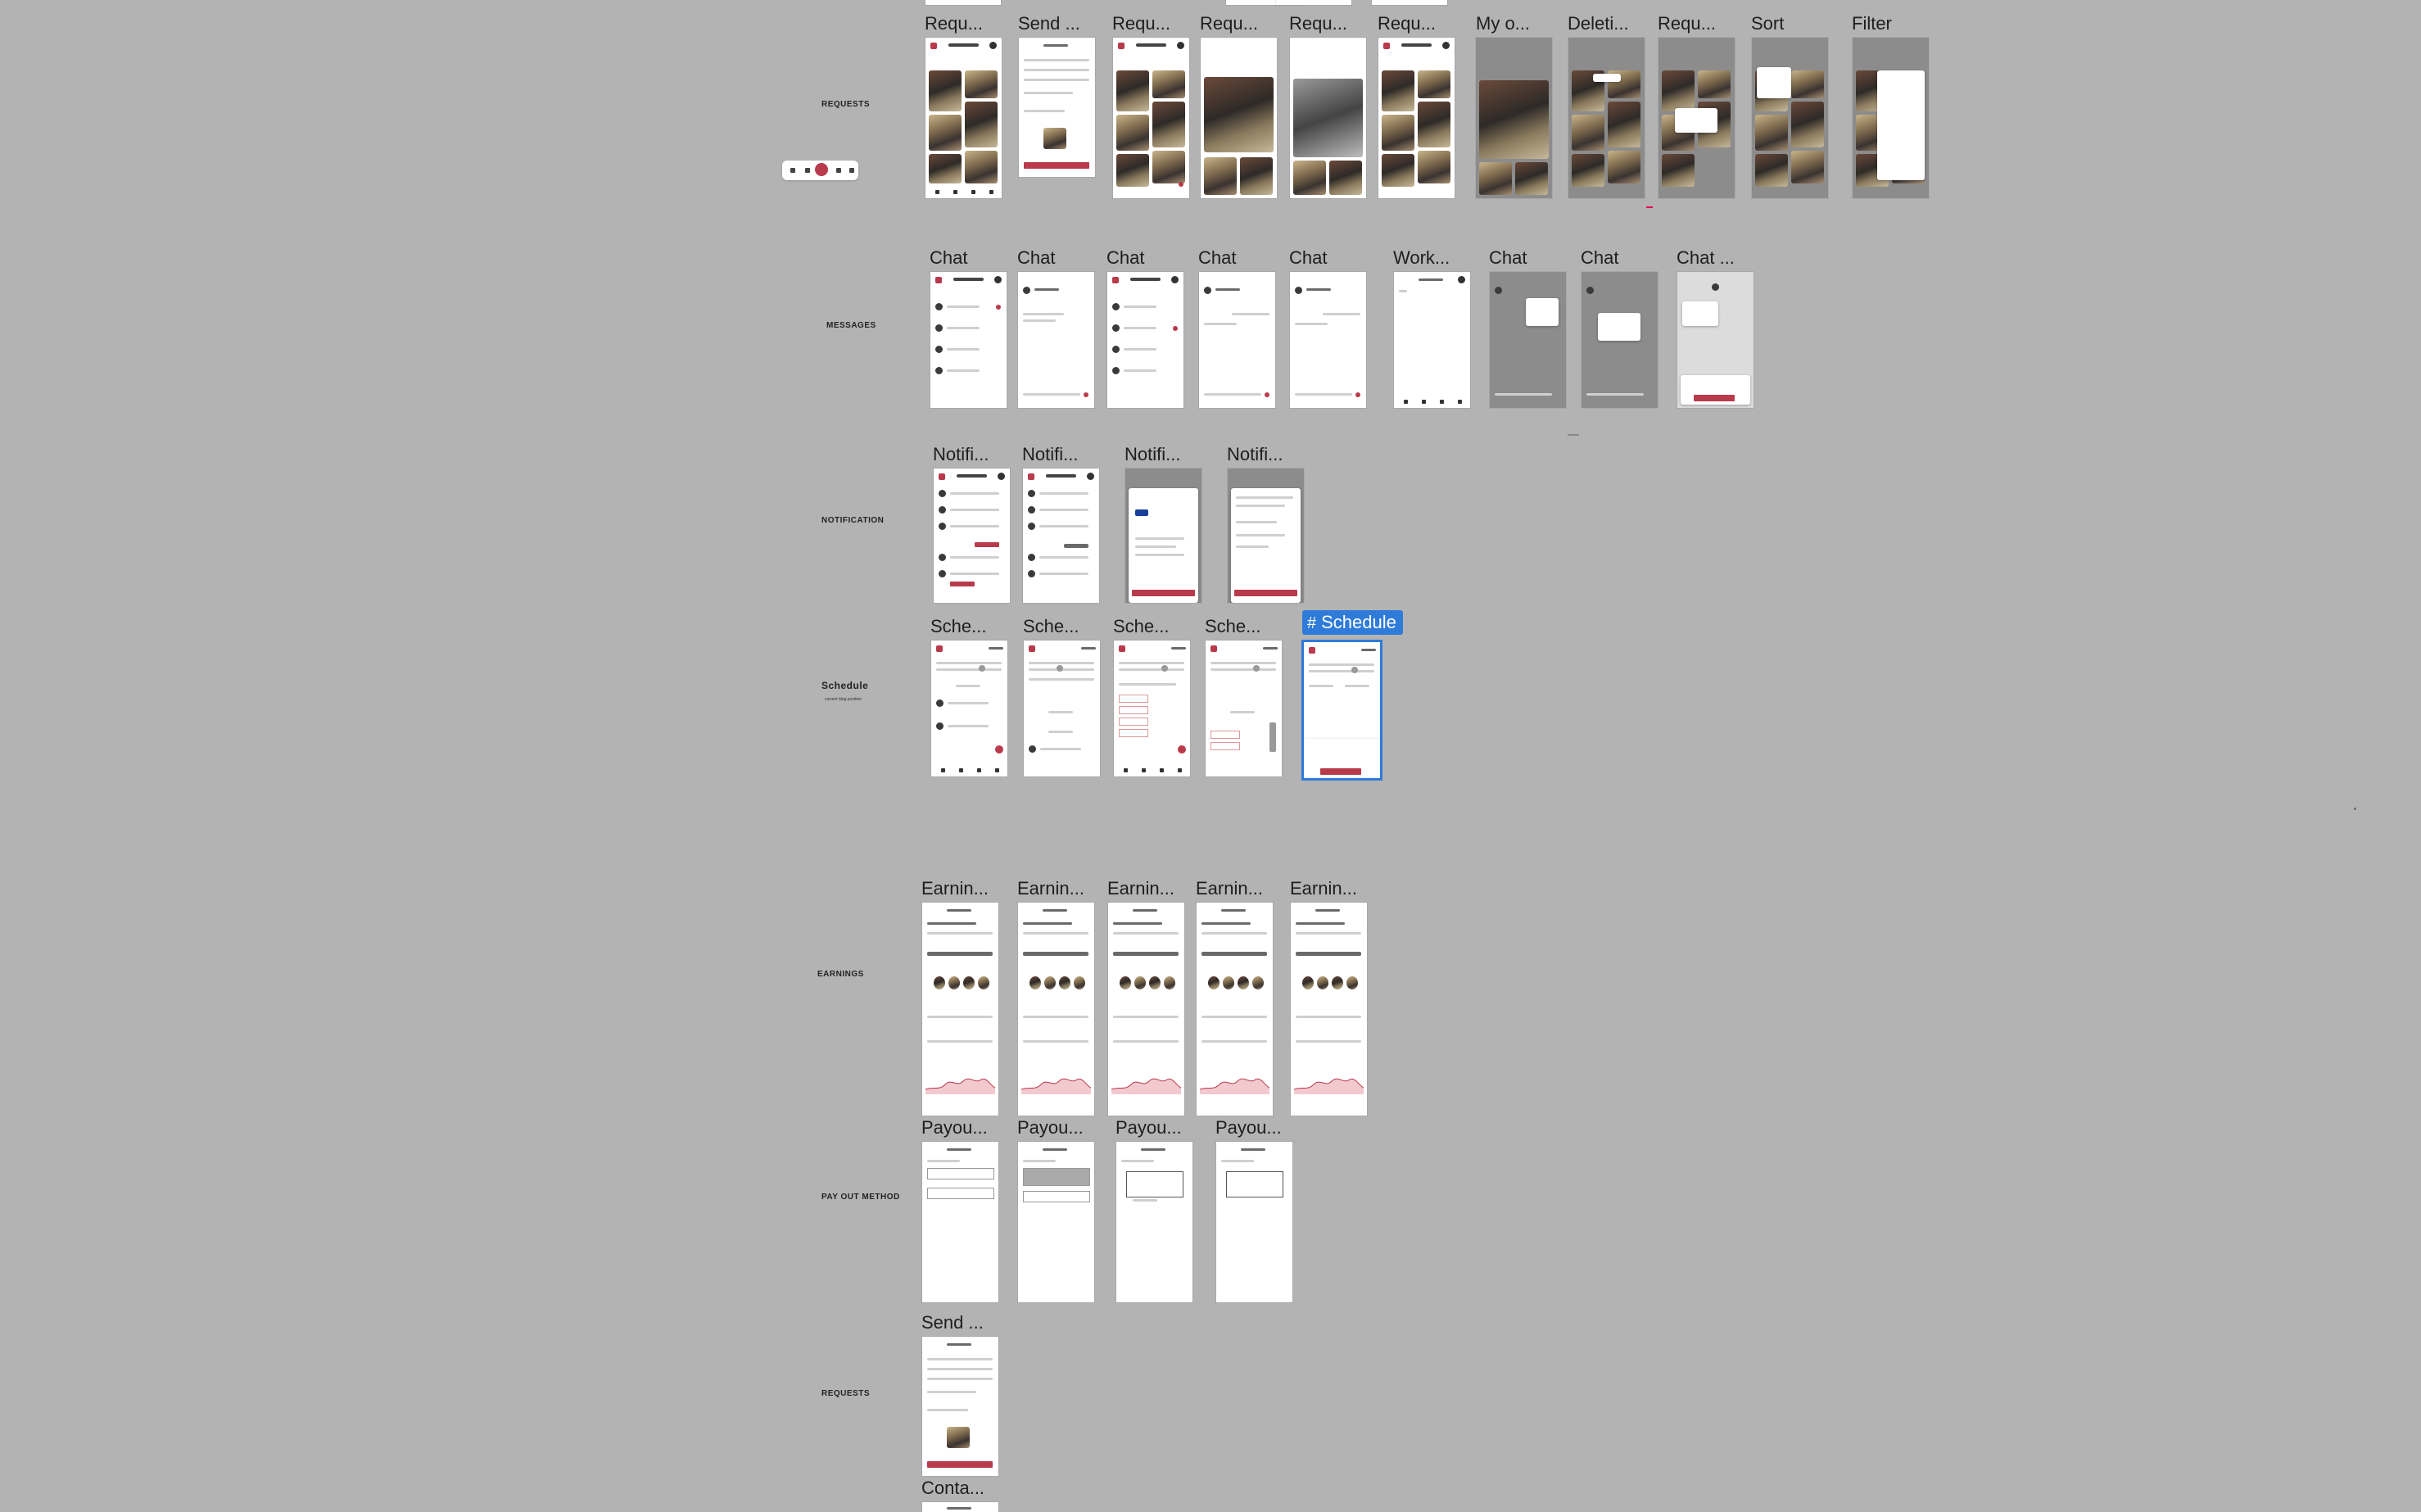  Describe the element at coordinates (1620, 340) in the screenshot. I see `frame-chat-confirm` at that location.